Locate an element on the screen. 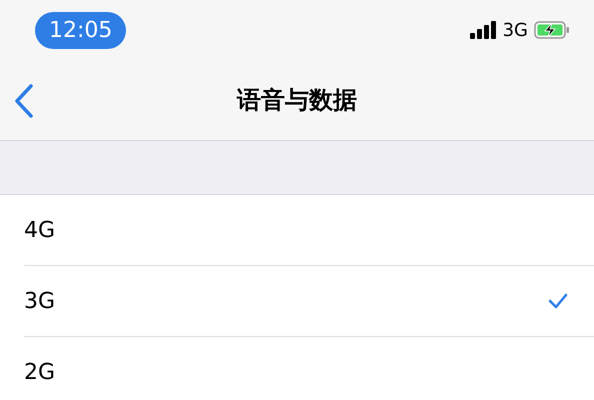 The height and width of the screenshot is (400, 594). status-time: 12:05 is located at coordinates (80, 30).